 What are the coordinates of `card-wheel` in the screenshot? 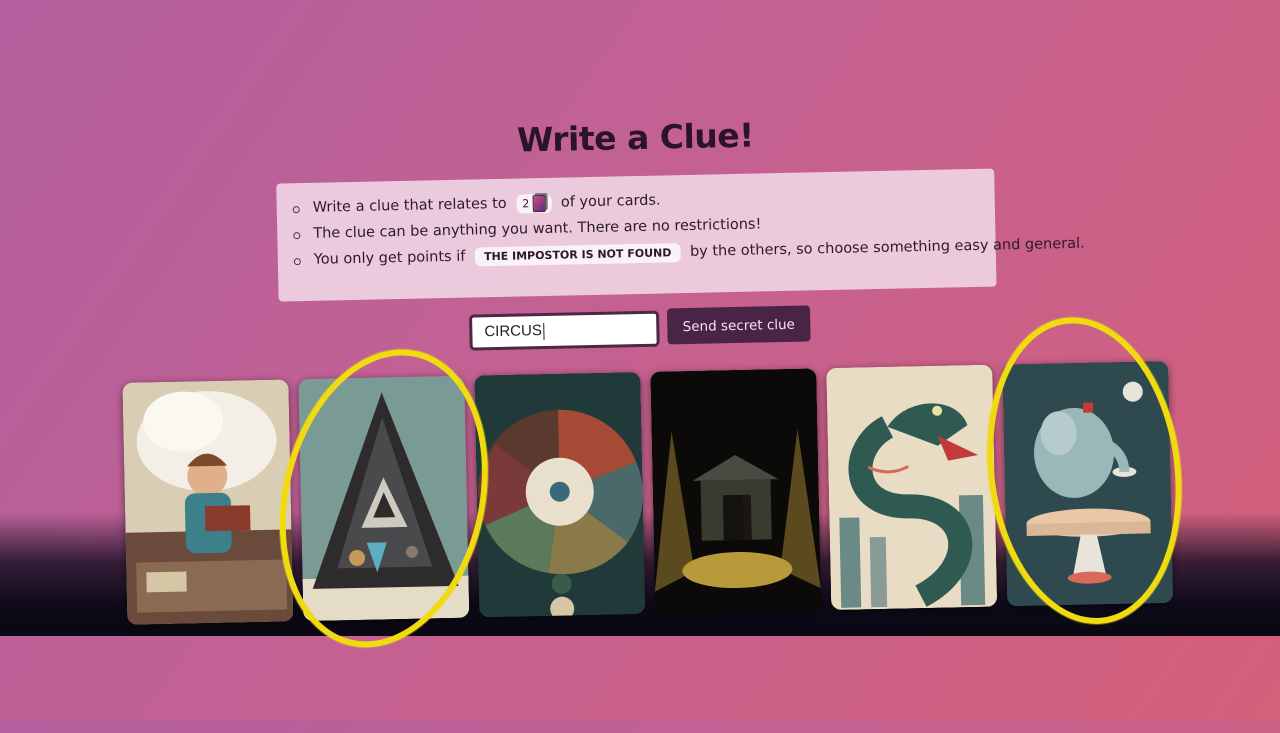 It's located at (560, 494).